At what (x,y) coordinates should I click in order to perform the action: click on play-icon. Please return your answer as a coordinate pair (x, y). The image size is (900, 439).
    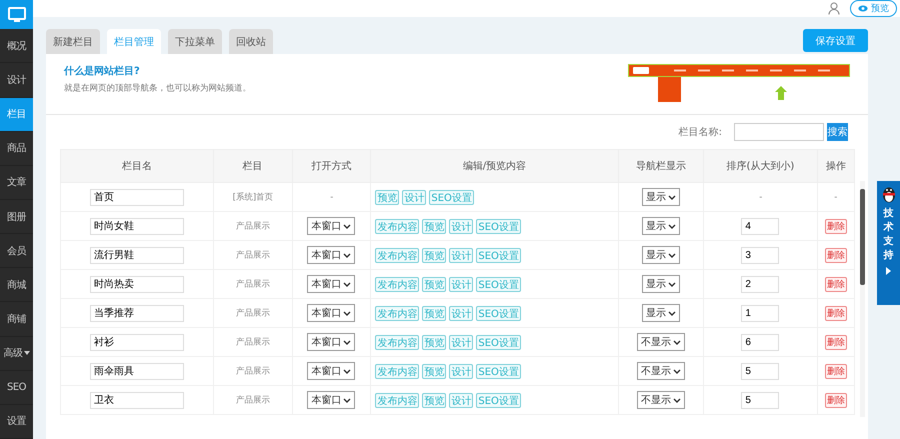
    Looking at the image, I should click on (888, 271).